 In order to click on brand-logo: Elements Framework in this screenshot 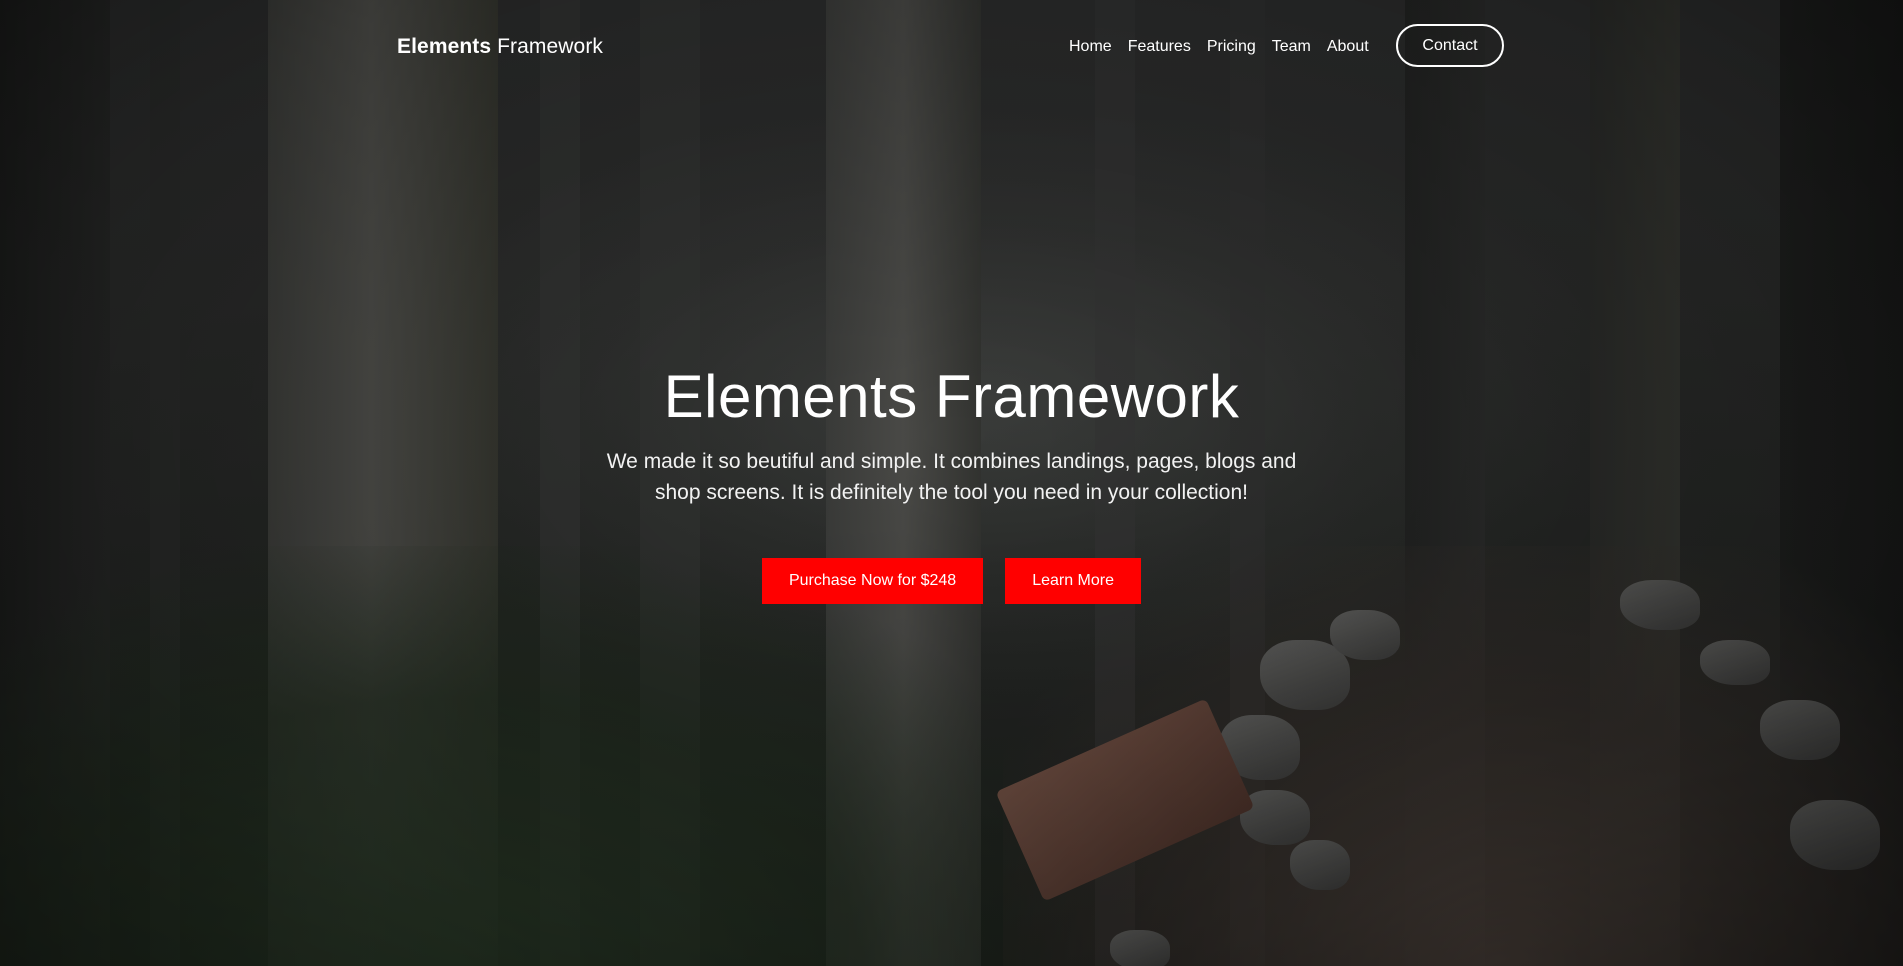, I will do `click(500, 47)`.